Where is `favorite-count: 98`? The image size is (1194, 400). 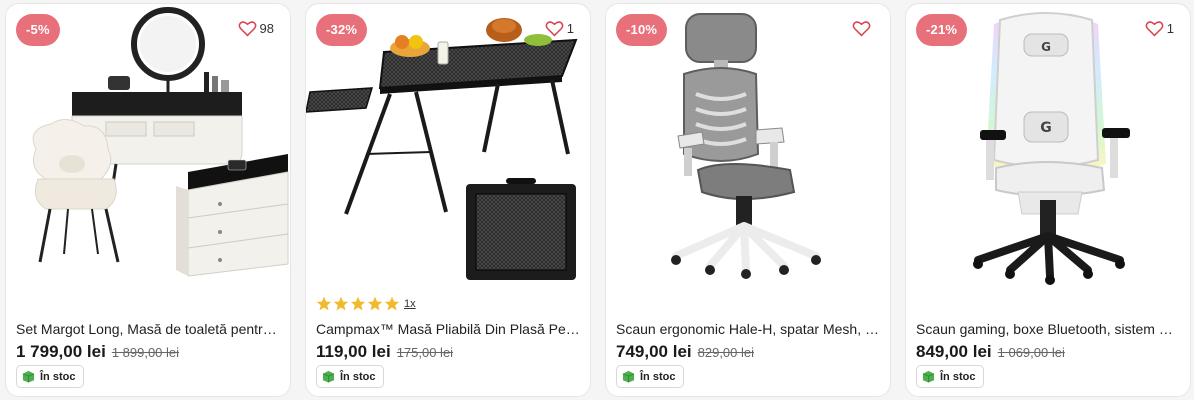 favorite-count: 98 is located at coordinates (266, 28).